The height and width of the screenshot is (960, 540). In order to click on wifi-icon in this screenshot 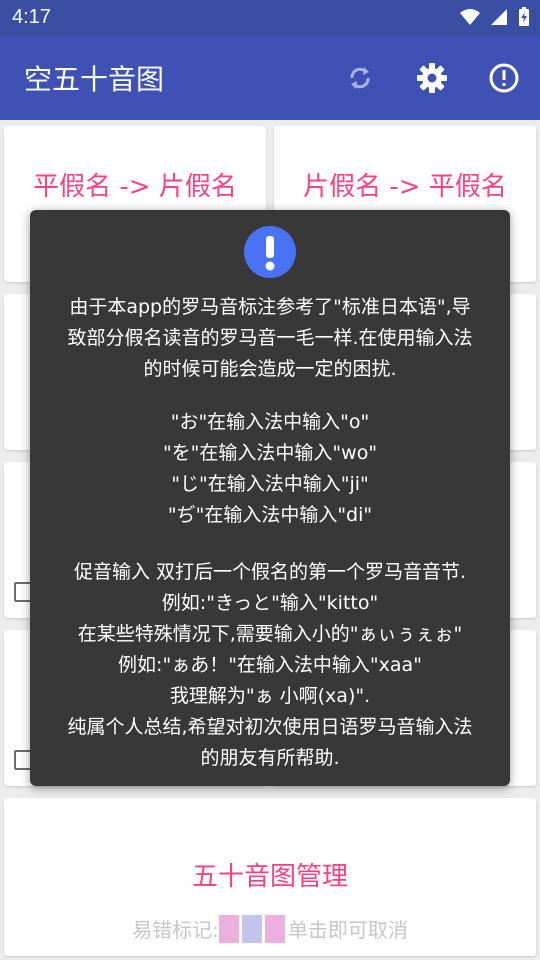, I will do `click(470, 17)`.